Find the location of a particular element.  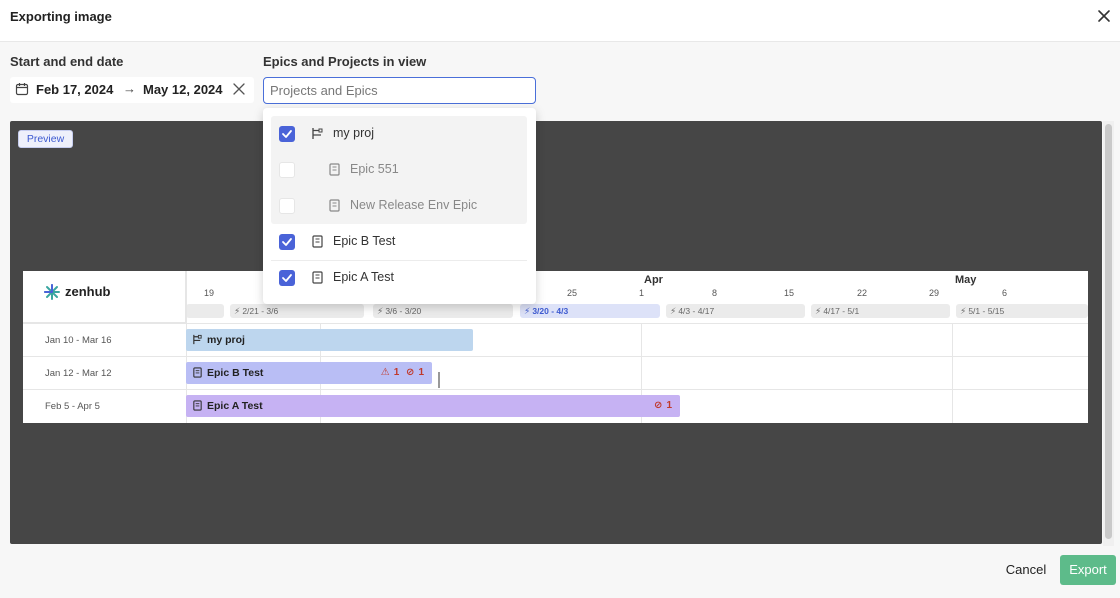

sprint-bar: ⚡ 3/6 - 3/20 is located at coordinates (443, 311).